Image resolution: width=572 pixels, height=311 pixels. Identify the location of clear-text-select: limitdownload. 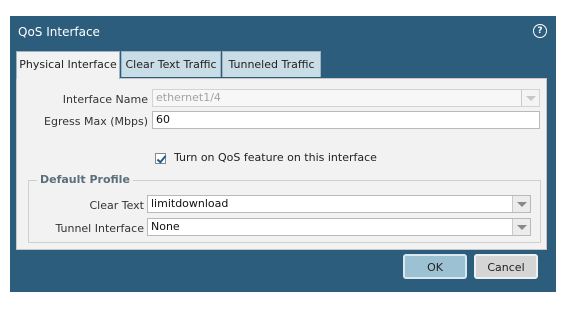
(339, 204).